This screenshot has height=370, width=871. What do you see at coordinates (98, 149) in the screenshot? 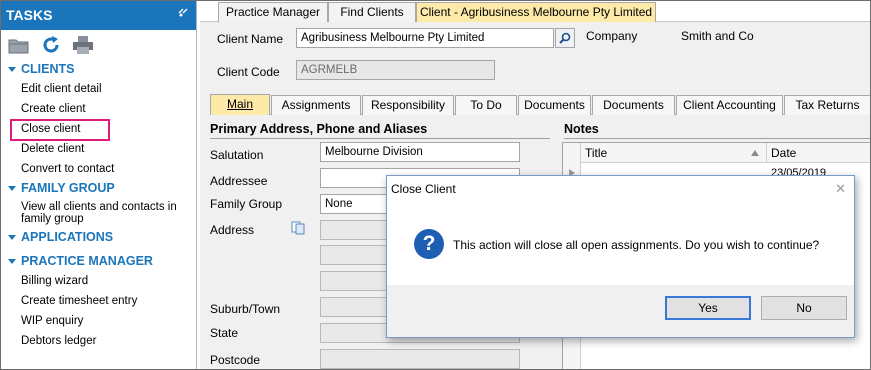
I see `task-delete-client: Delete client` at bounding box center [98, 149].